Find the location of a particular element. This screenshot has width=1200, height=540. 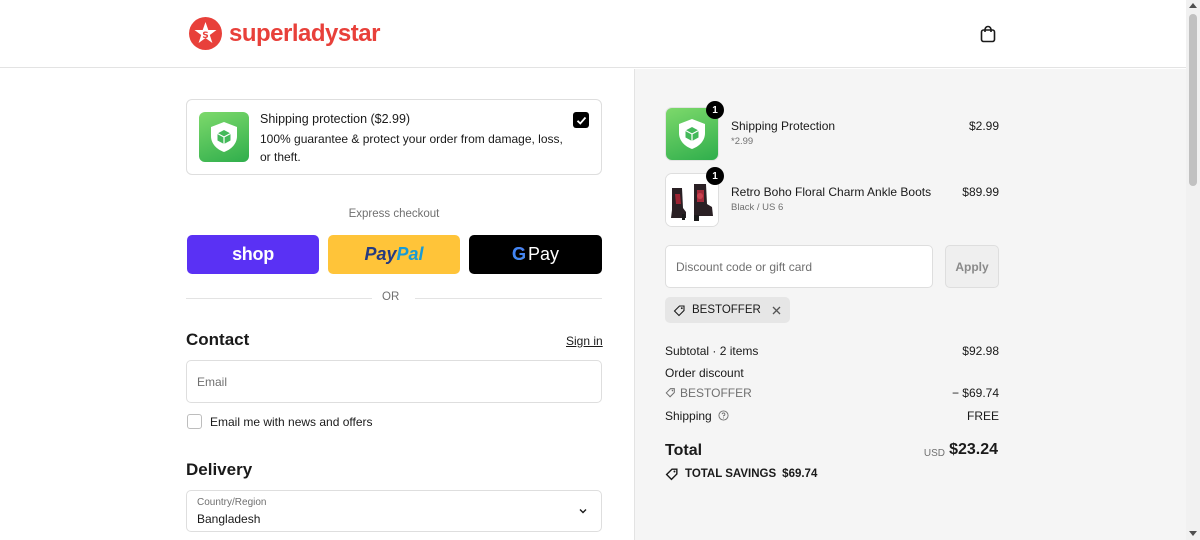

brand-name: superladystar is located at coordinates (304, 33).